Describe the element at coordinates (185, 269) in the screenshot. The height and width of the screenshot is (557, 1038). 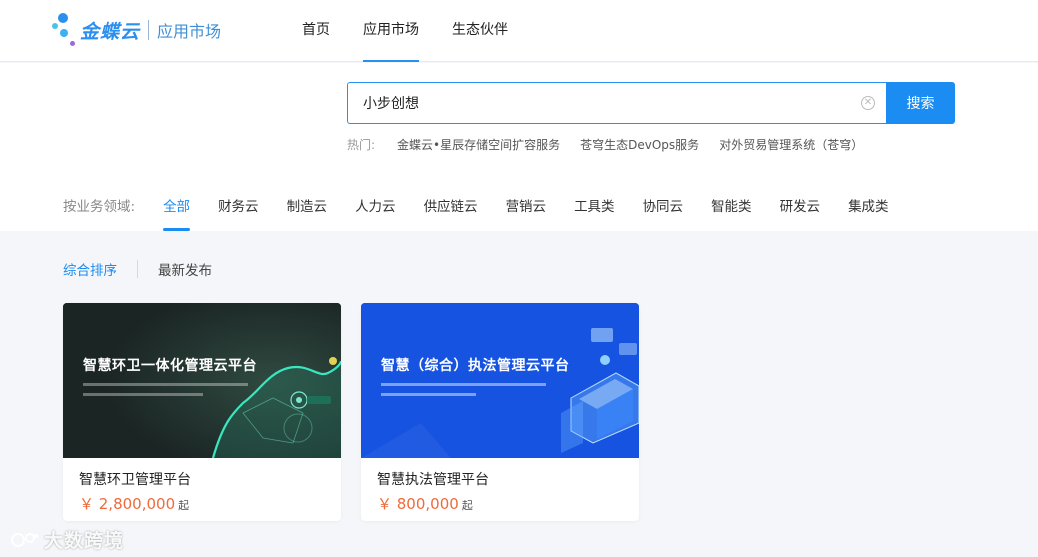
I see `sort-latest: 最新发布` at that location.